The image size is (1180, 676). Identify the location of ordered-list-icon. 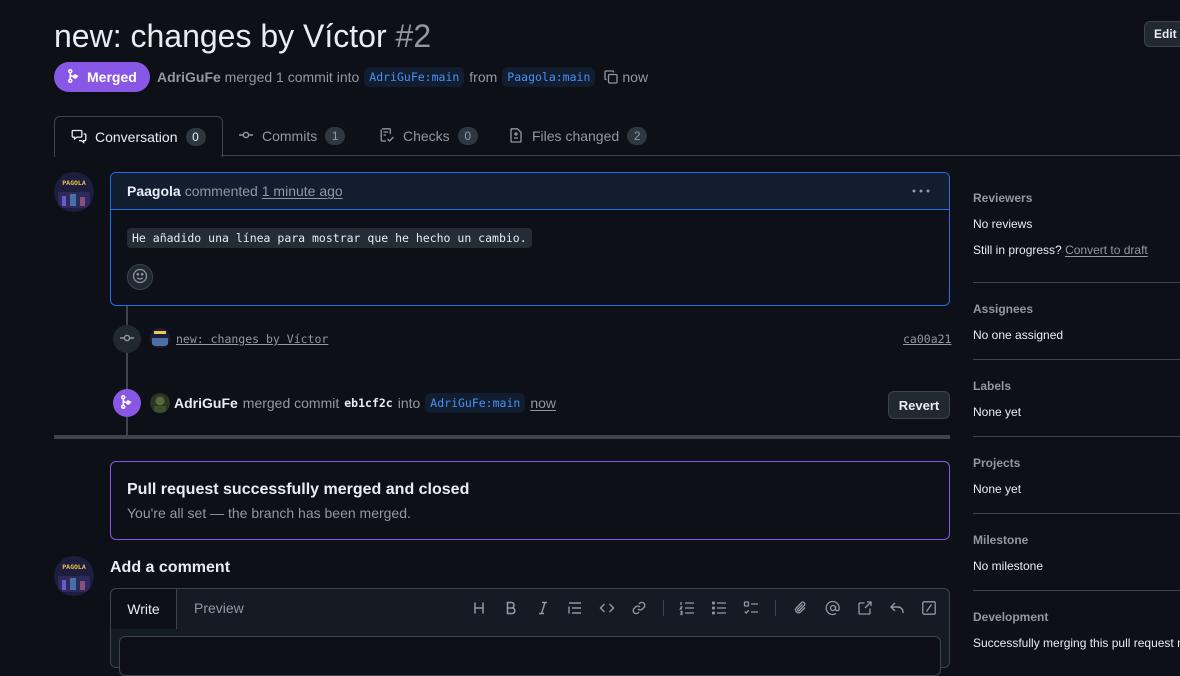
(687, 608).